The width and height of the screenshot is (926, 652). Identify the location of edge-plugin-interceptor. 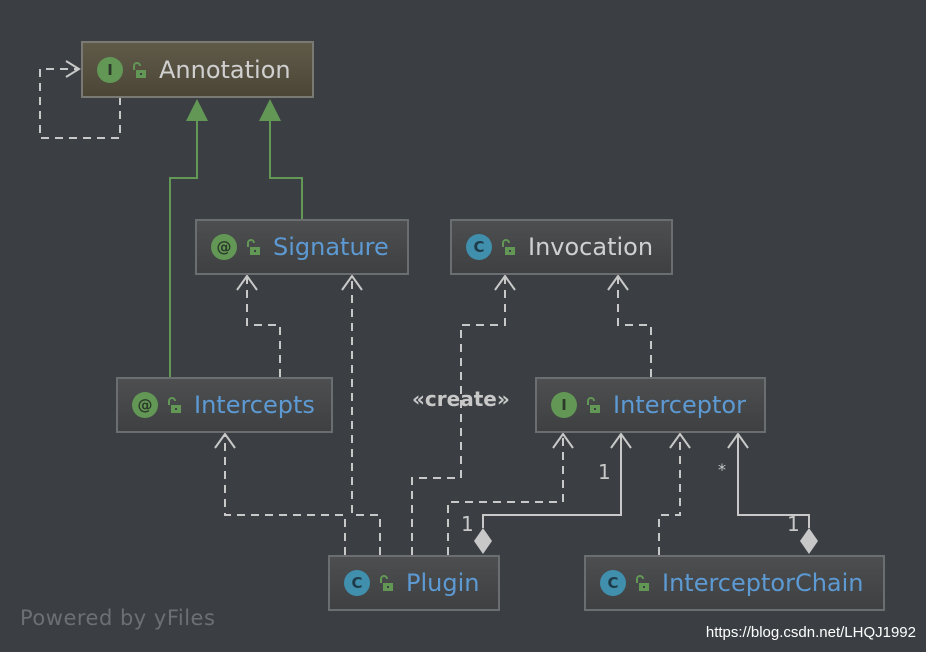
(505, 494).